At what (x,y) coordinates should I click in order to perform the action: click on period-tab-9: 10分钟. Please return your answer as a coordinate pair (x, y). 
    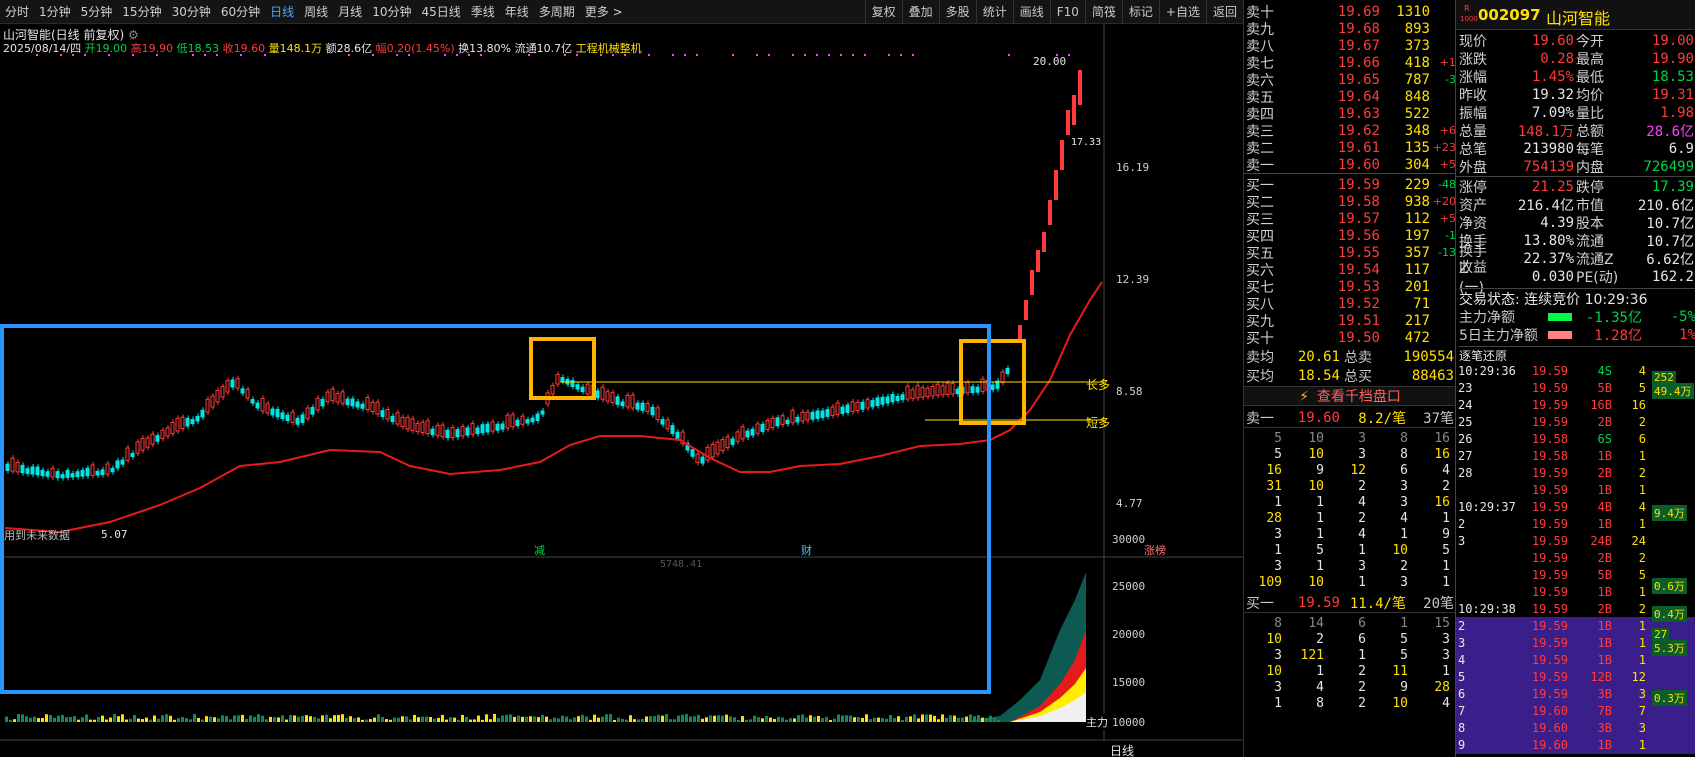
    Looking at the image, I should click on (391, 11).